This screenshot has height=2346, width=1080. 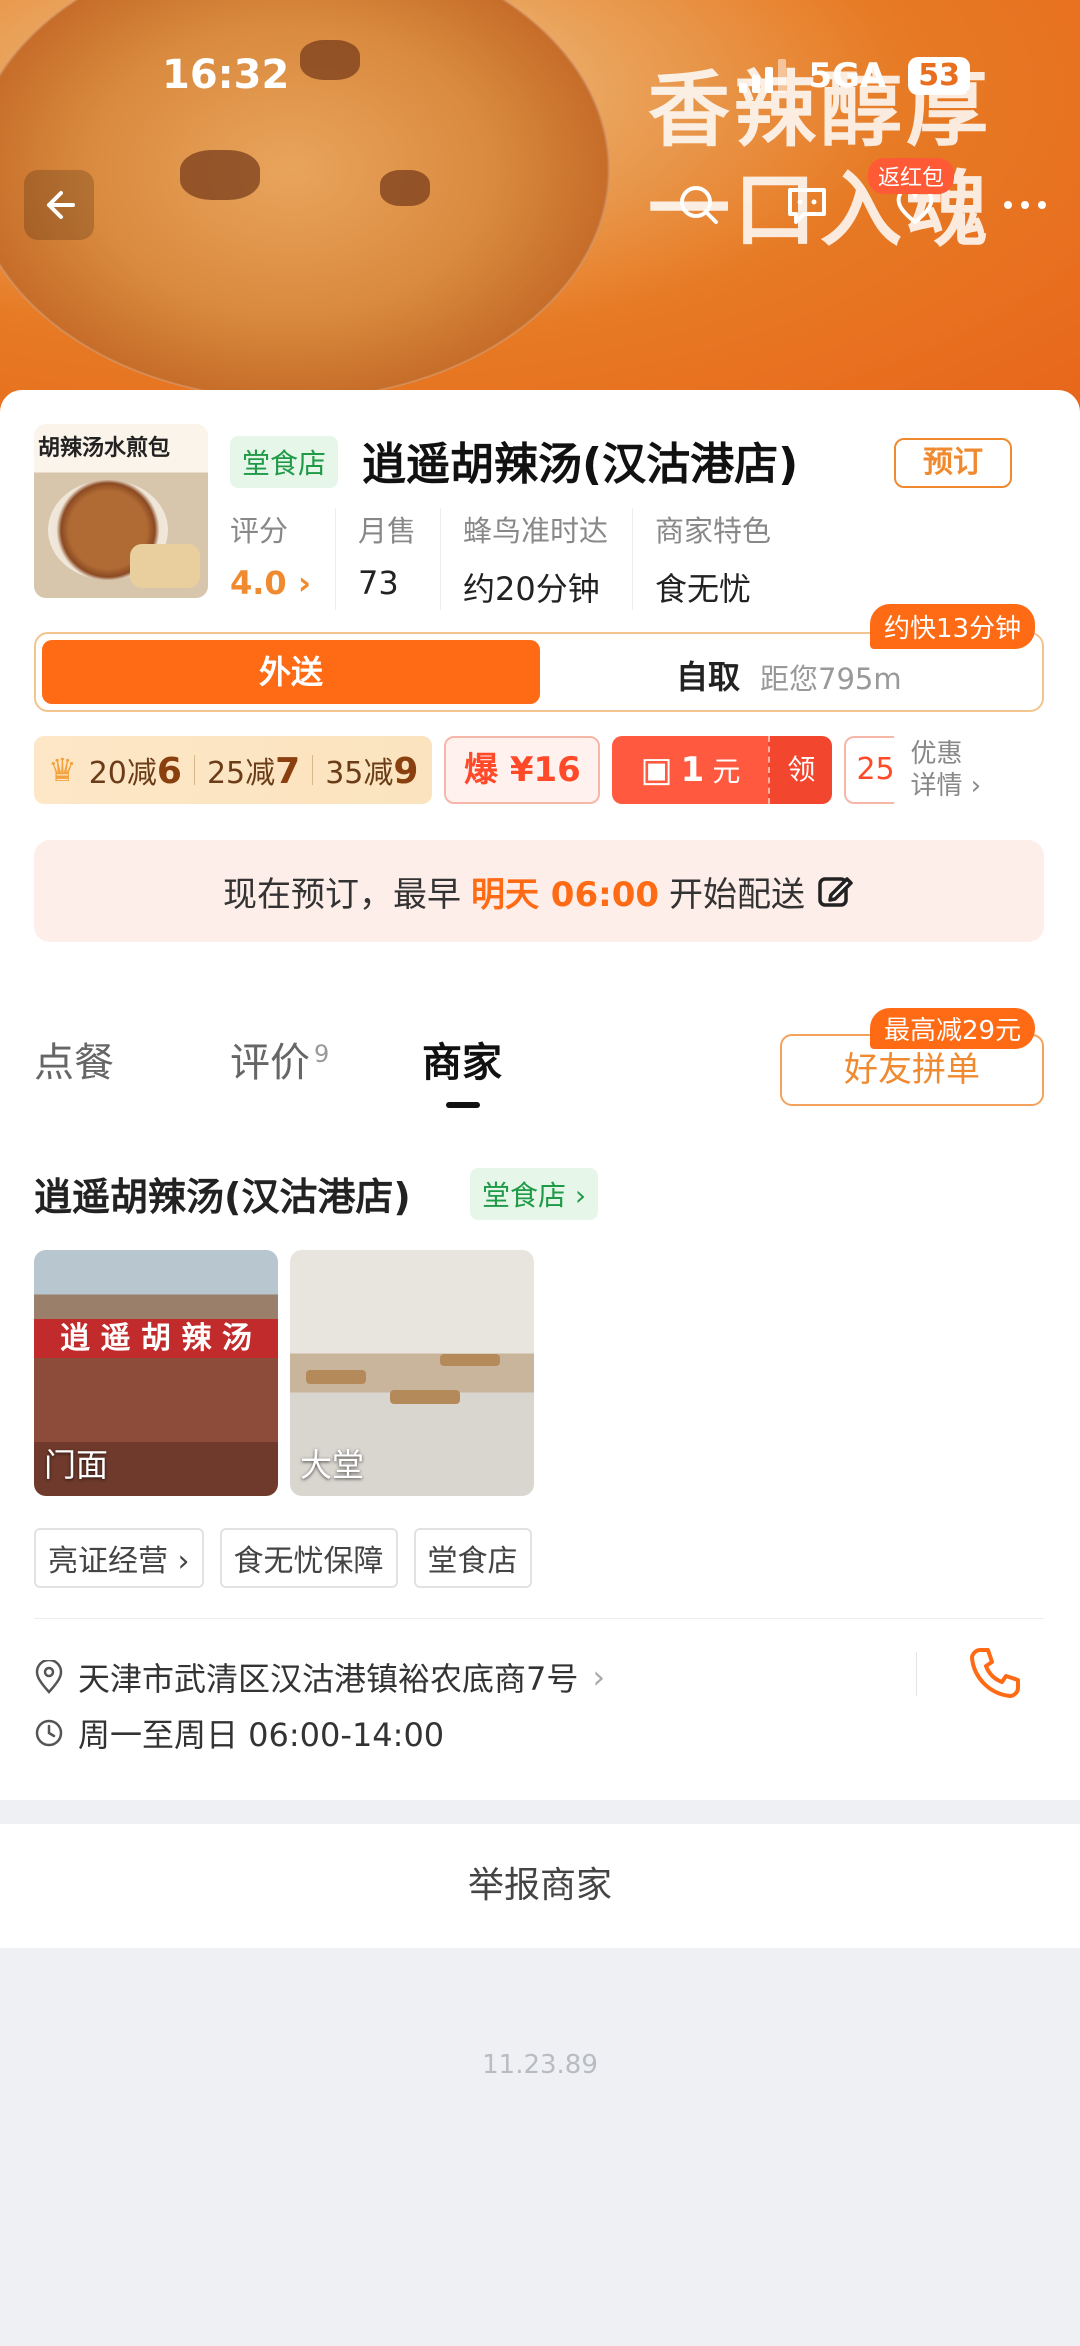 I want to click on stat-label: 评分, so click(x=259, y=531).